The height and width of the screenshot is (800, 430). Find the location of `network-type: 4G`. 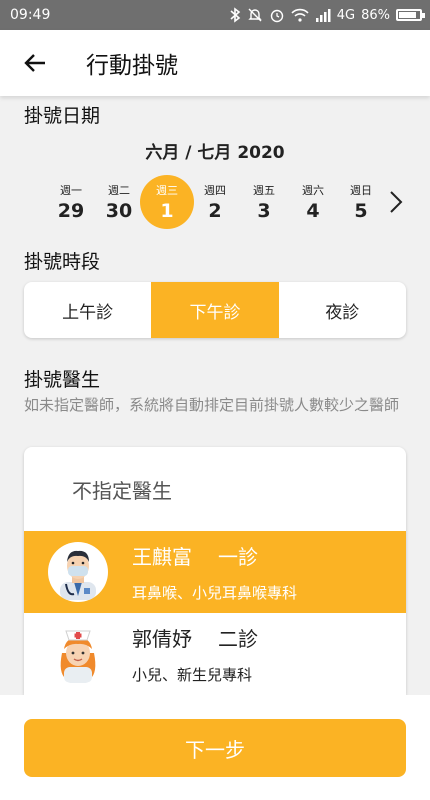

network-type: 4G is located at coordinates (346, 15).